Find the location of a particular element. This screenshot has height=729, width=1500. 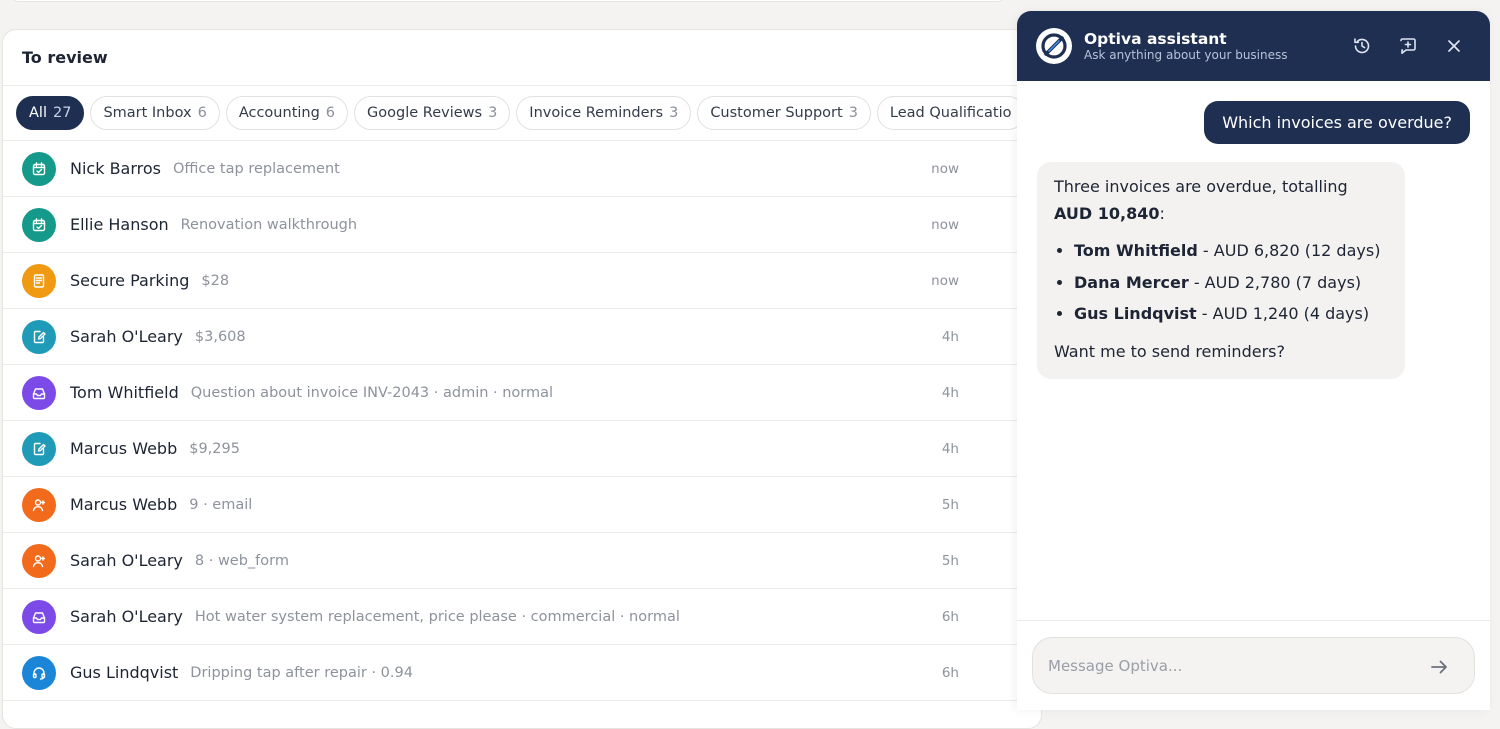

history-icon is located at coordinates (1362, 46).